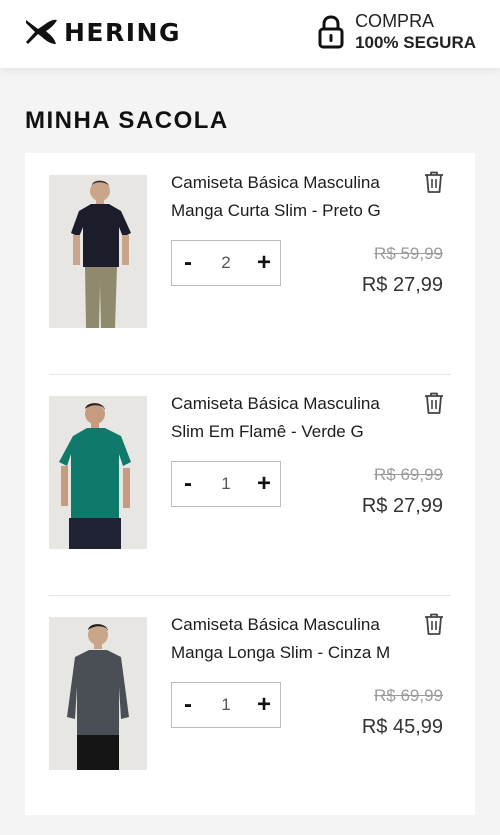 The width and height of the screenshot is (500, 835). What do you see at coordinates (408, 253) in the screenshot?
I see `original-price: R$ 59,99` at bounding box center [408, 253].